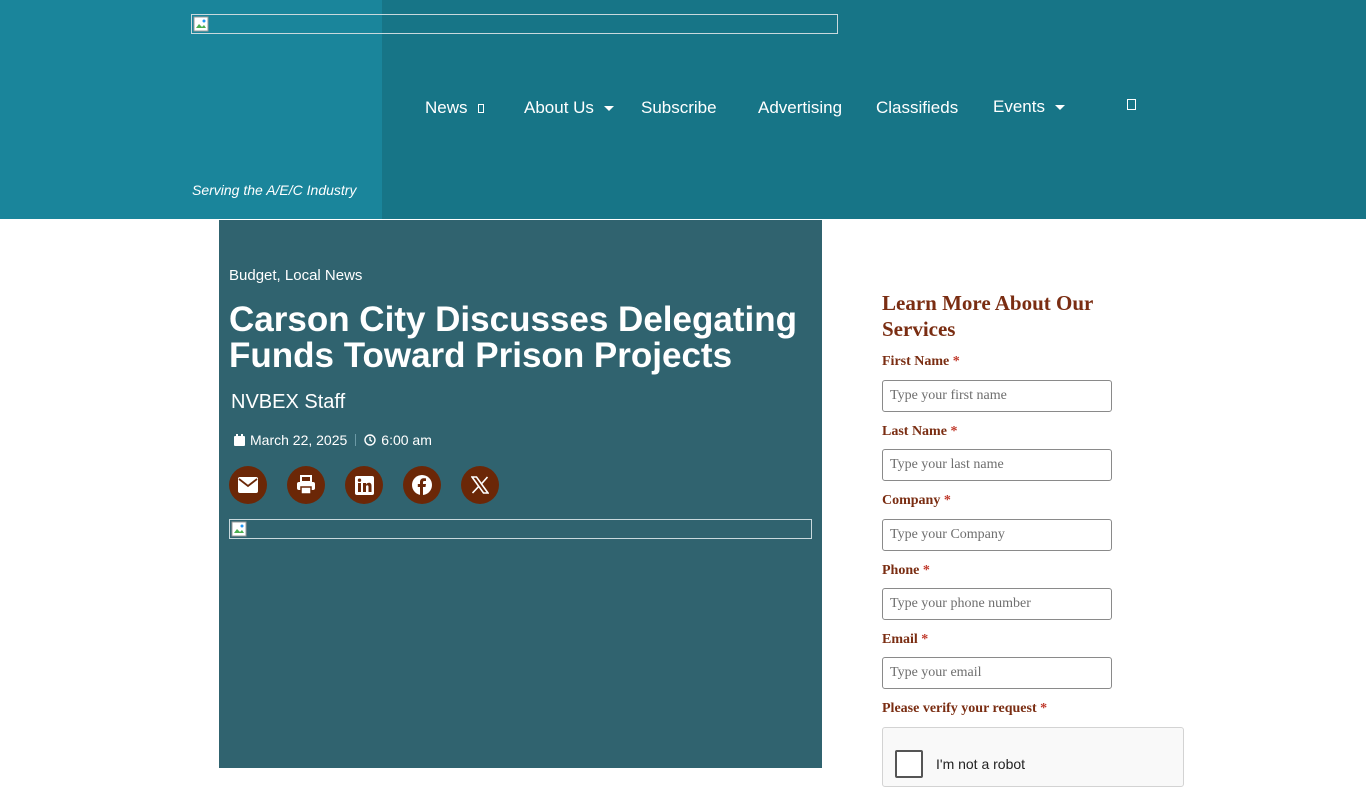 The height and width of the screenshot is (787, 1366). I want to click on last-name-label: Last Name *, so click(919, 432).